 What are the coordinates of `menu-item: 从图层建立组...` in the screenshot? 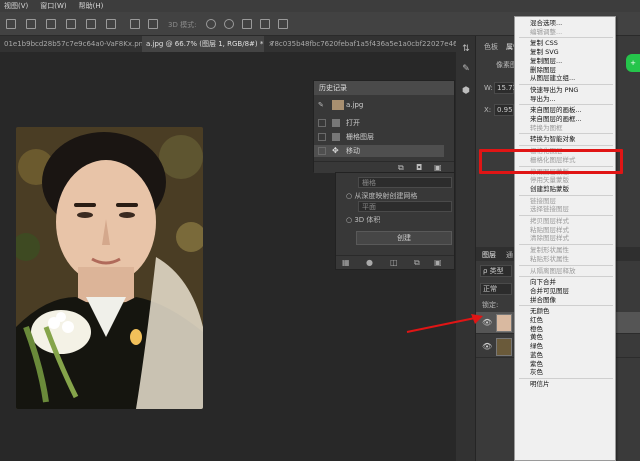 It's located at (565, 78).